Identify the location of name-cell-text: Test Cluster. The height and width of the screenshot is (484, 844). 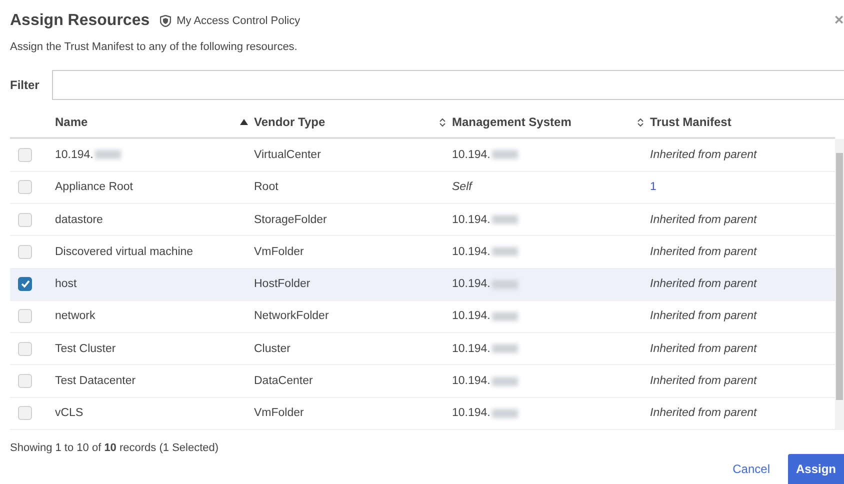
(86, 348).